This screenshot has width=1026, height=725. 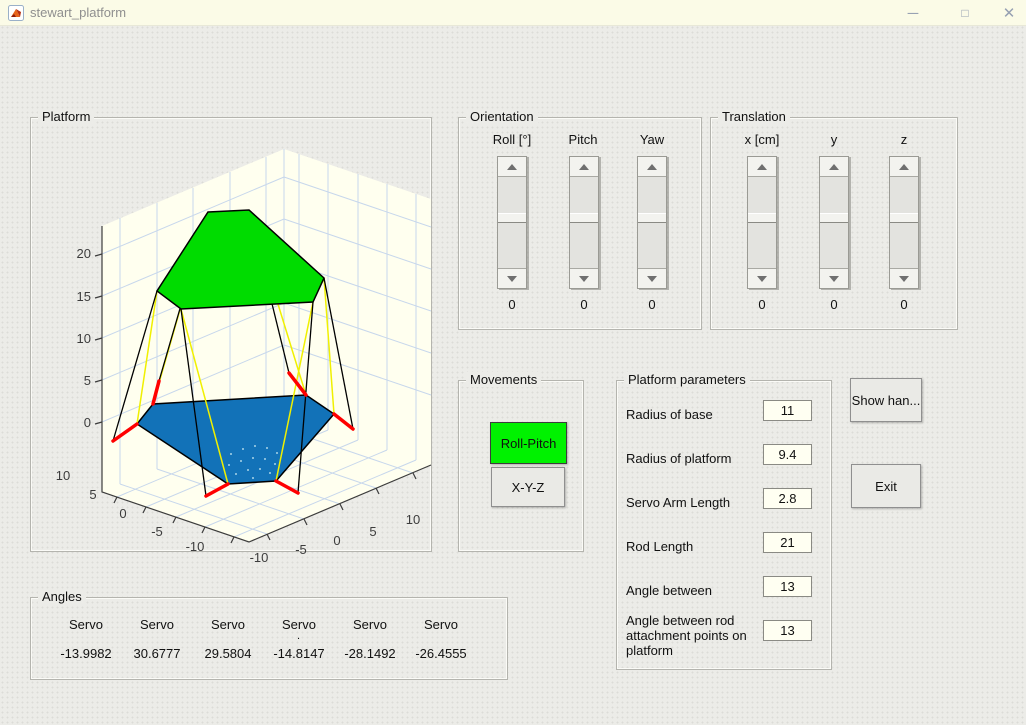 I want to click on x-tick: 0, so click(x=336, y=540).